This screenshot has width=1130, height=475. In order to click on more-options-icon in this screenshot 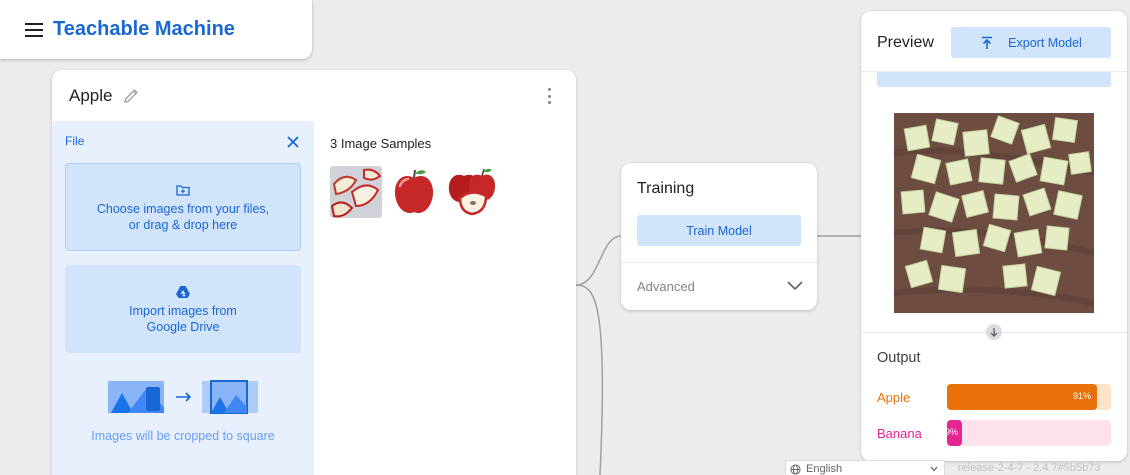, I will do `click(550, 96)`.